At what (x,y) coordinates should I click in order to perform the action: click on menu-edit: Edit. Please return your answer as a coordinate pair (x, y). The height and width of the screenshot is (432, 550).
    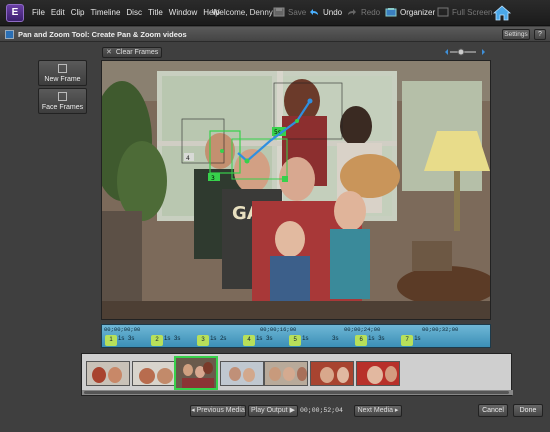
    Looking at the image, I should click on (58, 12).